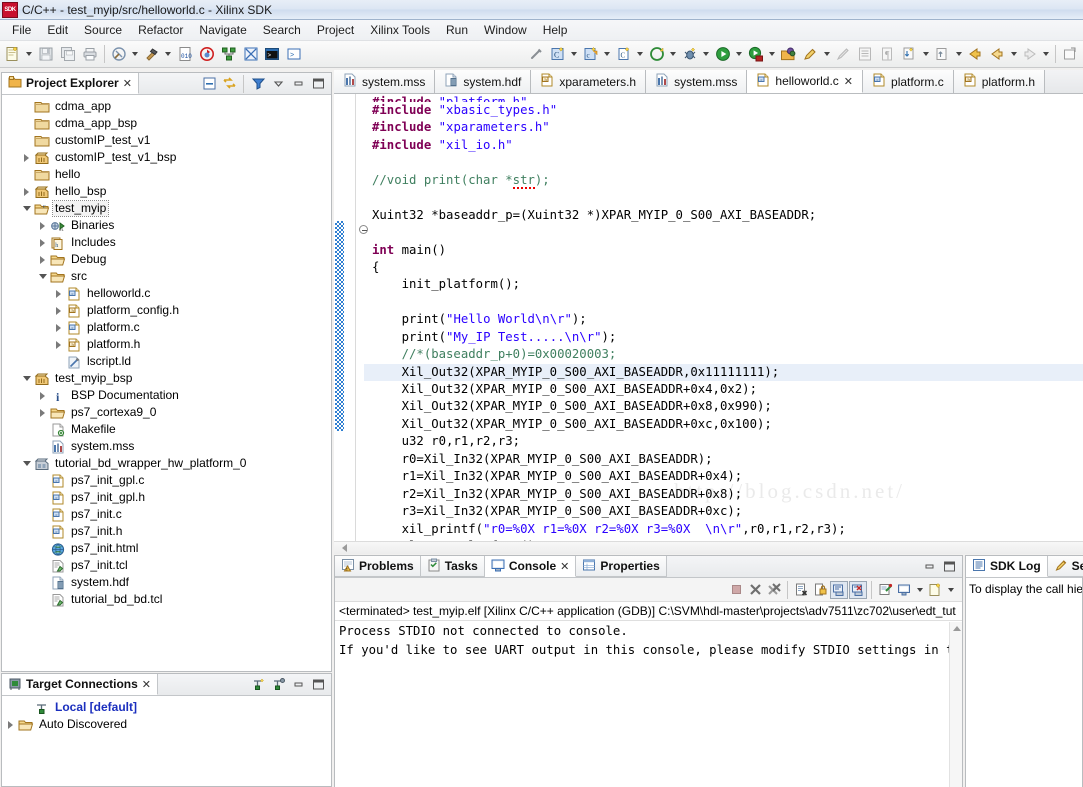  I want to click on editor-tab: .c platform.c, so click(908, 81).